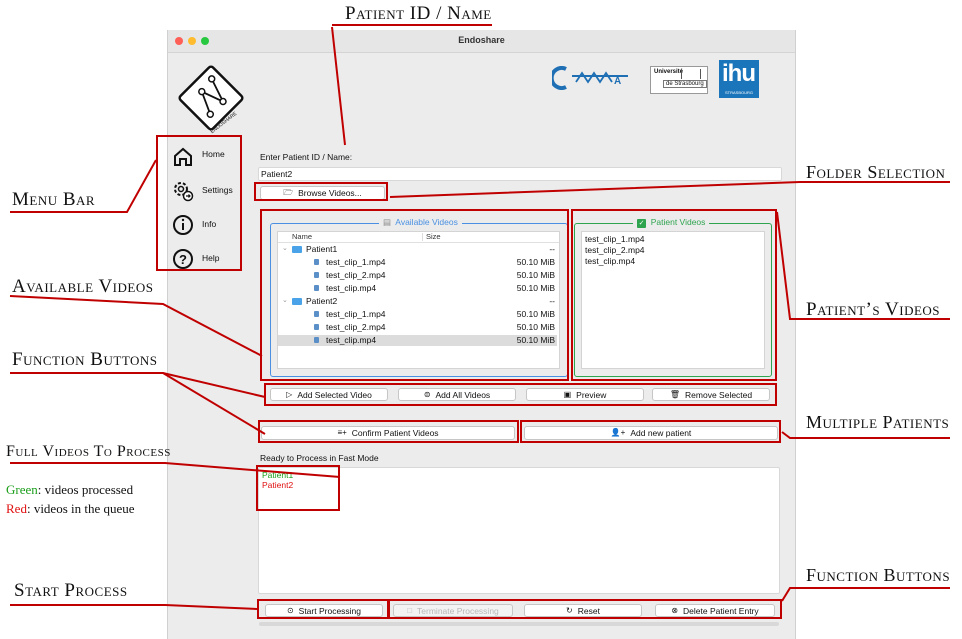  Describe the element at coordinates (22, 489) in the screenshot. I see `green-key-word: Green` at that location.